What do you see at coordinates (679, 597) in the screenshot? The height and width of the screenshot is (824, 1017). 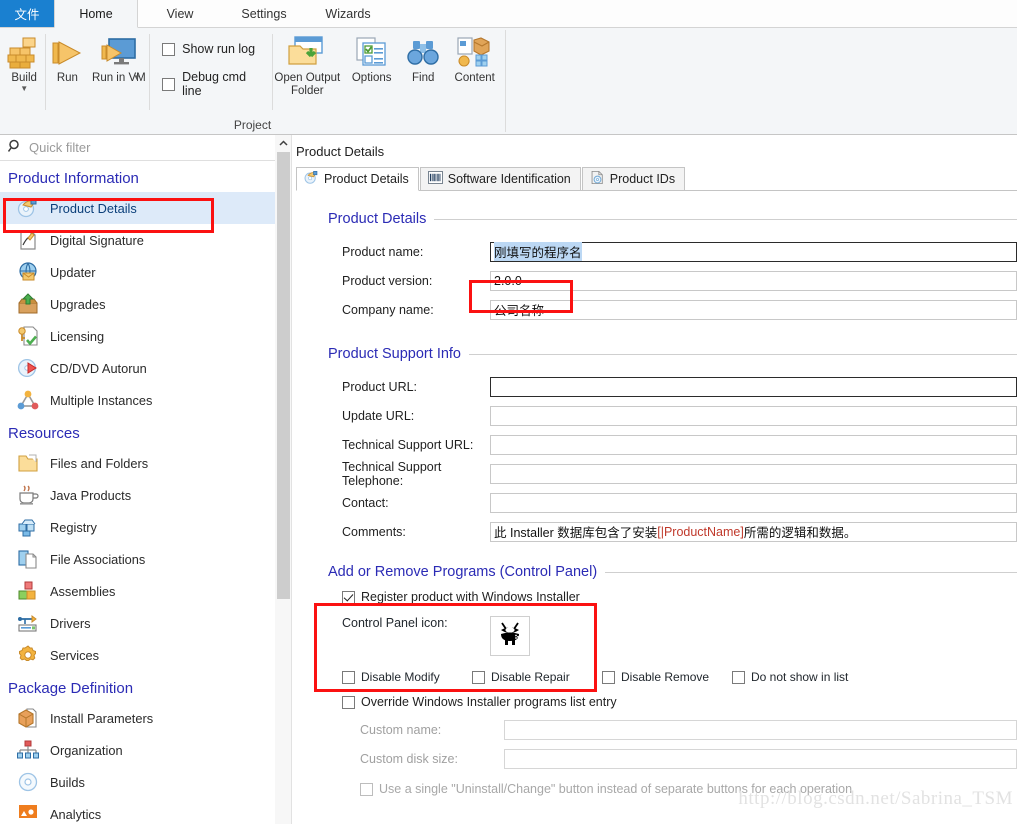 I see `register-product-checkbox: Register product with Windows Installer` at bounding box center [679, 597].